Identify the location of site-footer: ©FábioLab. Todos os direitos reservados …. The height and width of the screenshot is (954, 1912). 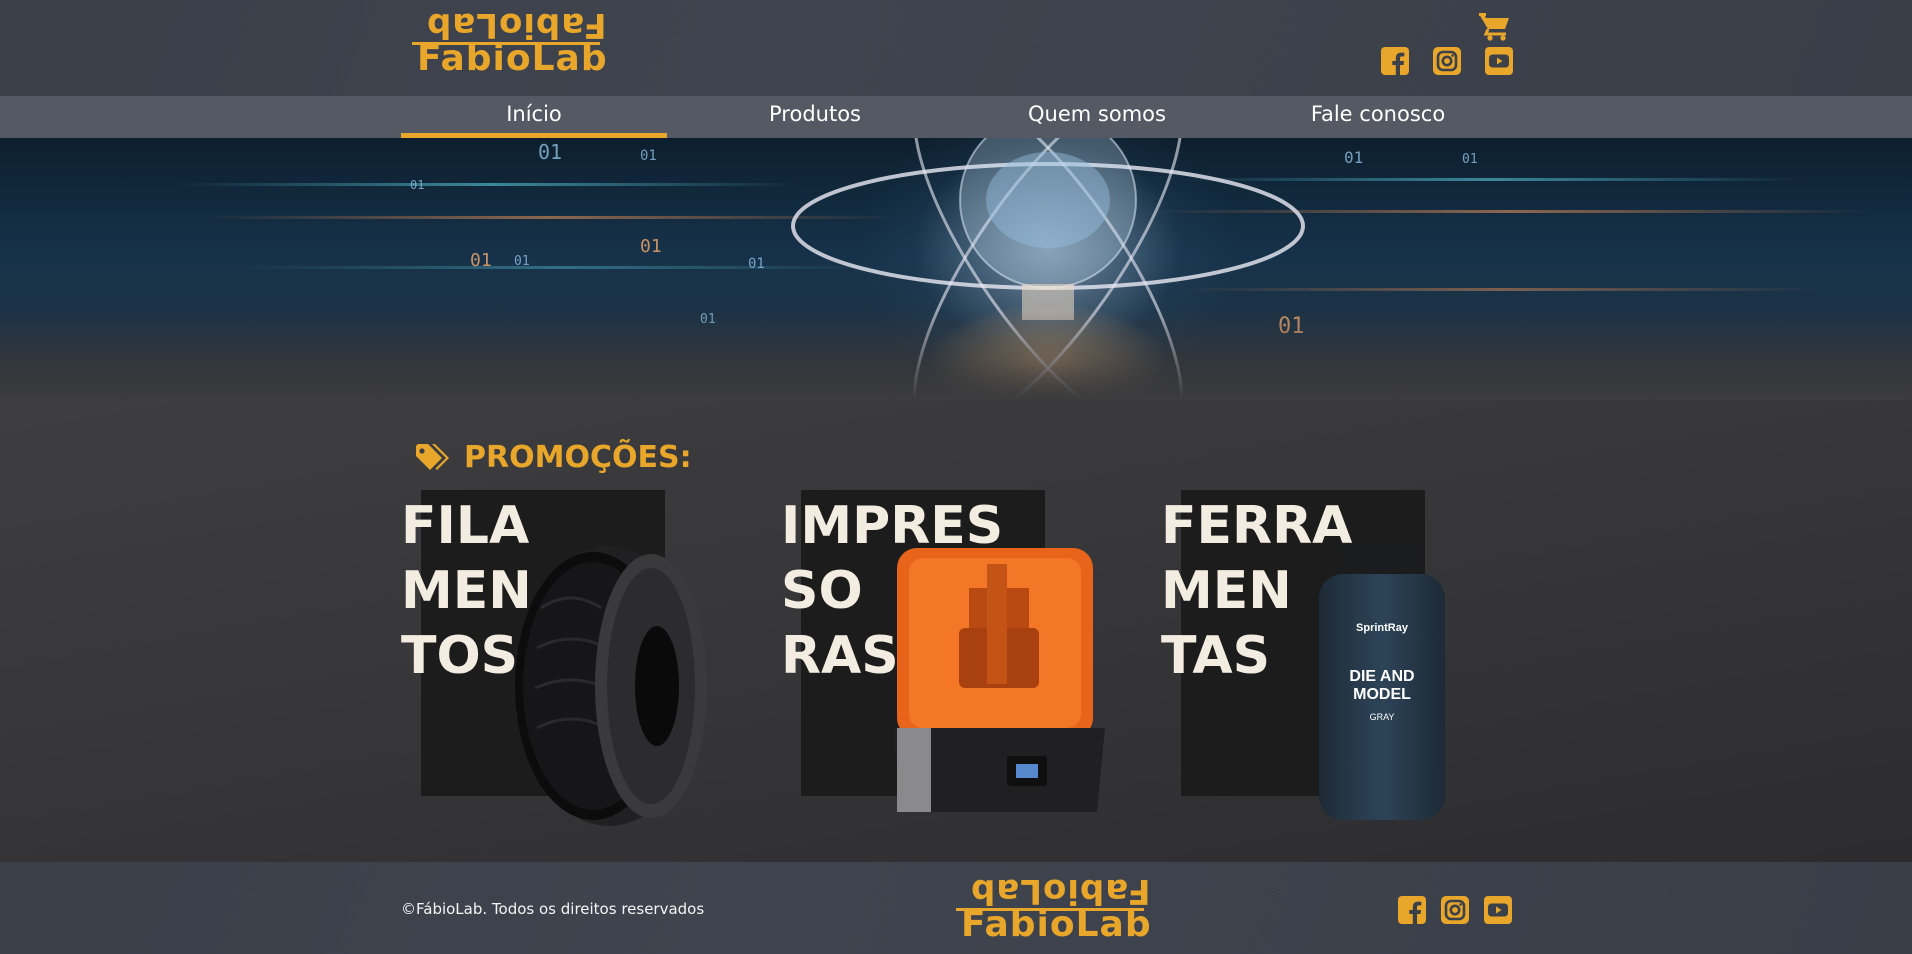
(956, 908).